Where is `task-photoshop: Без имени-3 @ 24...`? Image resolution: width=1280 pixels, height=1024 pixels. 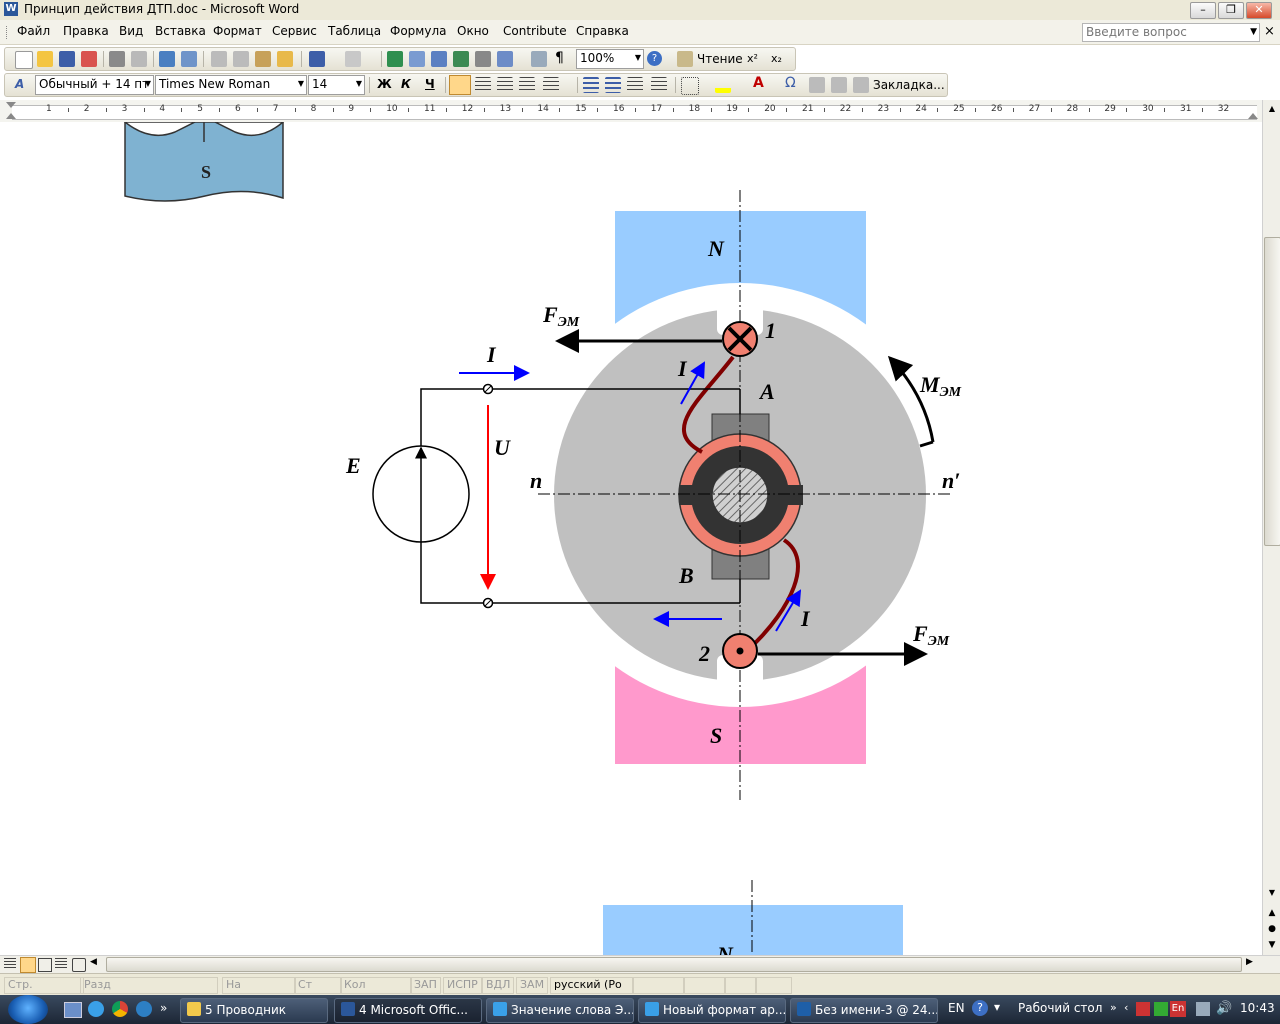
task-photoshop: Без имени-3 @ 24... is located at coordinates (864, 1010).